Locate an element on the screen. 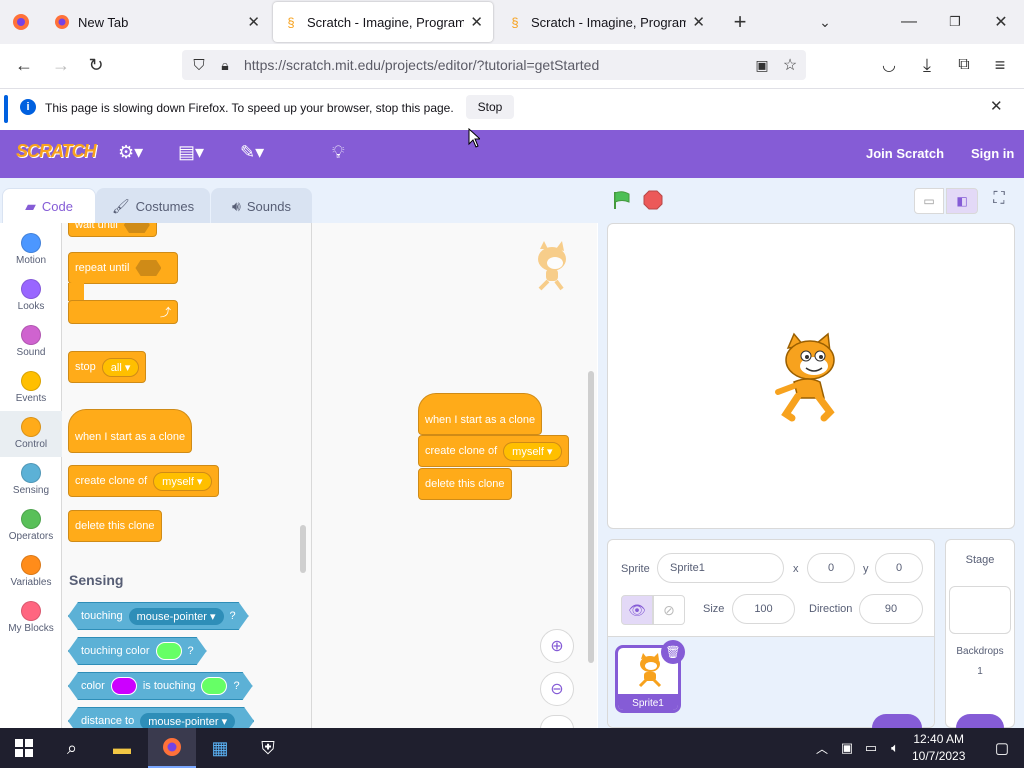  stage-selector-pane: Stage Backdrops 1 is located at coordinates (980, 633).